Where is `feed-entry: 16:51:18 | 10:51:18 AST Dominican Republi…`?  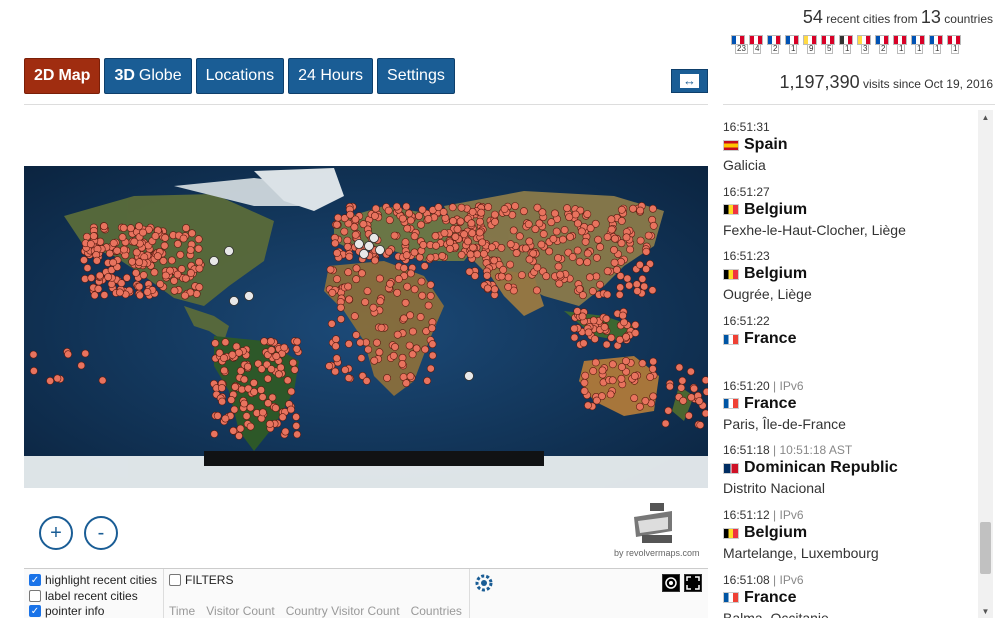
feed-entry: 16:51:18 | 10:51:18 AST Dominican Republi… is located at coordinates (849, 467).